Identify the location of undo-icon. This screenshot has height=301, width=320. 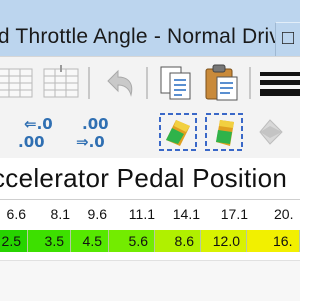
(120, 83).